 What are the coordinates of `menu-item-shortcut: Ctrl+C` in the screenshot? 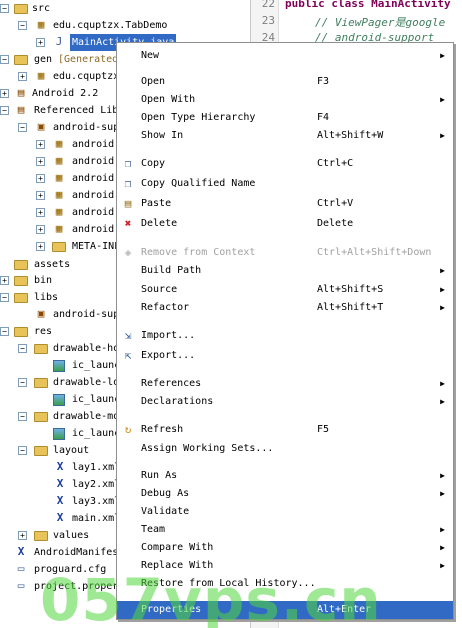 It's located at (335, 163).